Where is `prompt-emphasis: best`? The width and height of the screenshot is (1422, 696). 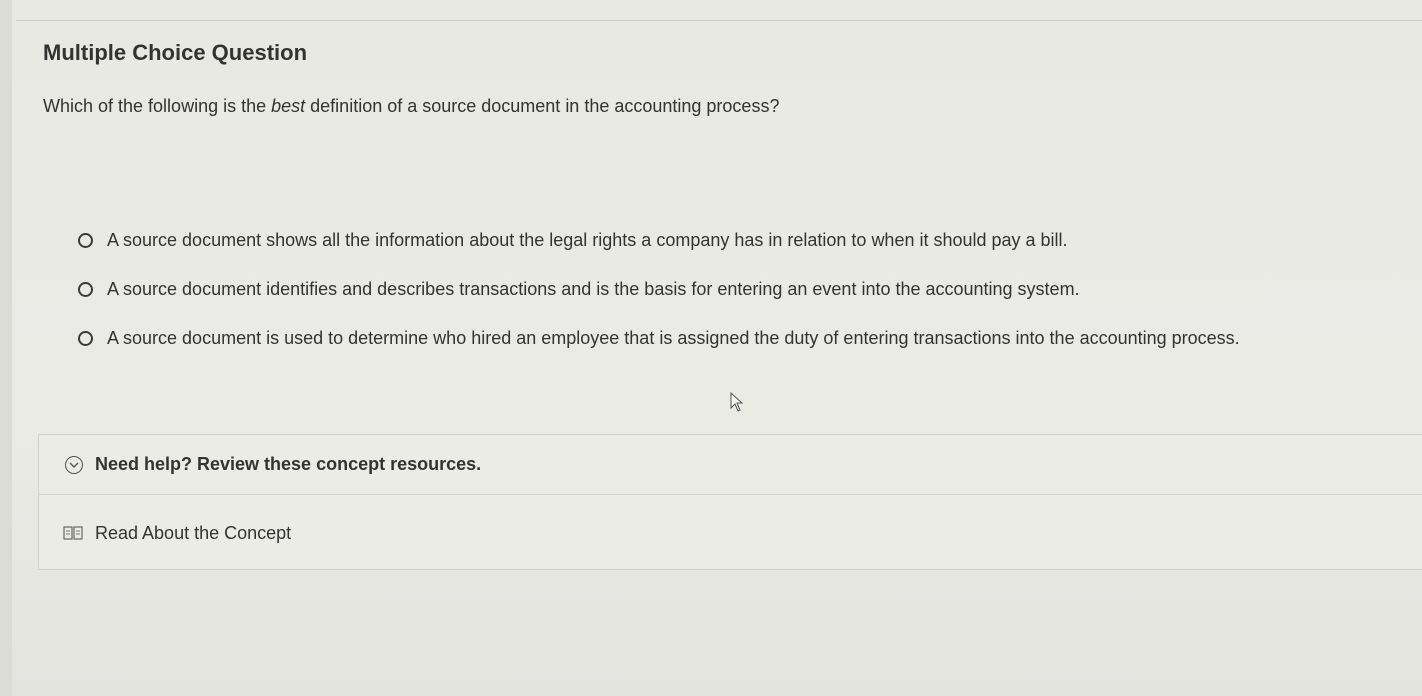
prompt-emphasis: best is located at coordinates (288, 106).